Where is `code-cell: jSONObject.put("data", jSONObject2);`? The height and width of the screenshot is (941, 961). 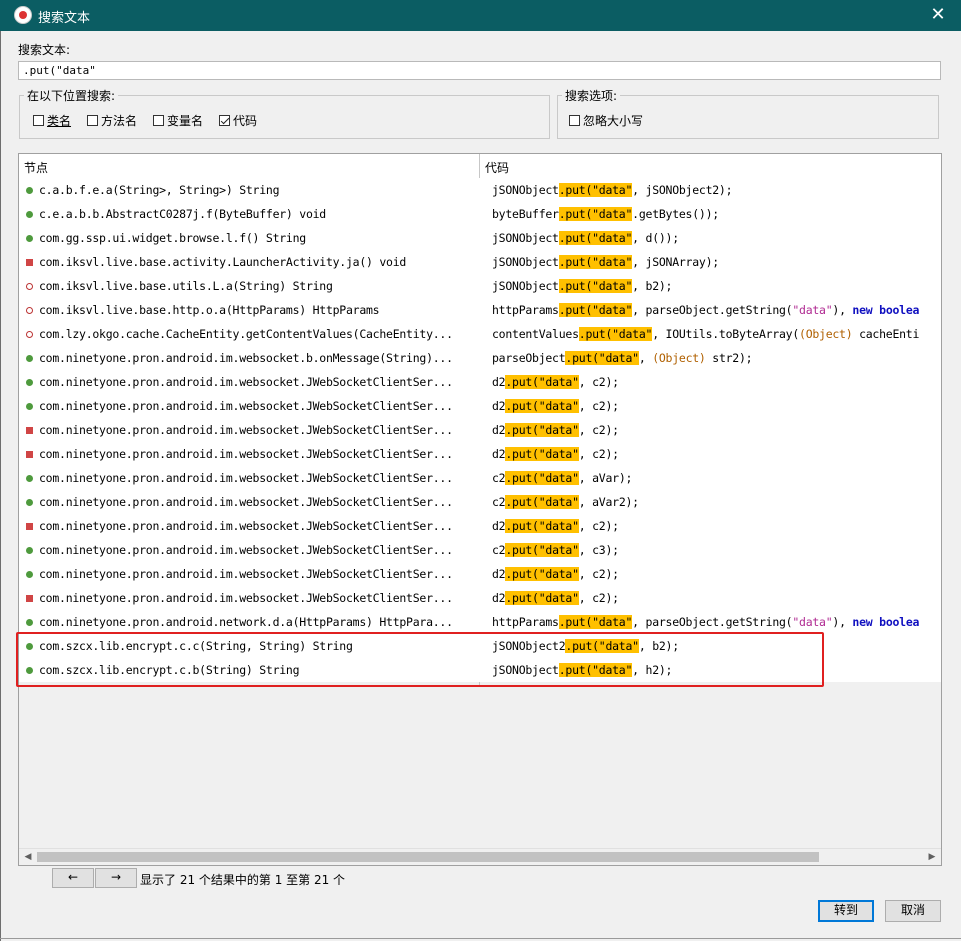 code-cell: jSONObject.put("data", jSONObject2); is located at coordinates (716, 192).